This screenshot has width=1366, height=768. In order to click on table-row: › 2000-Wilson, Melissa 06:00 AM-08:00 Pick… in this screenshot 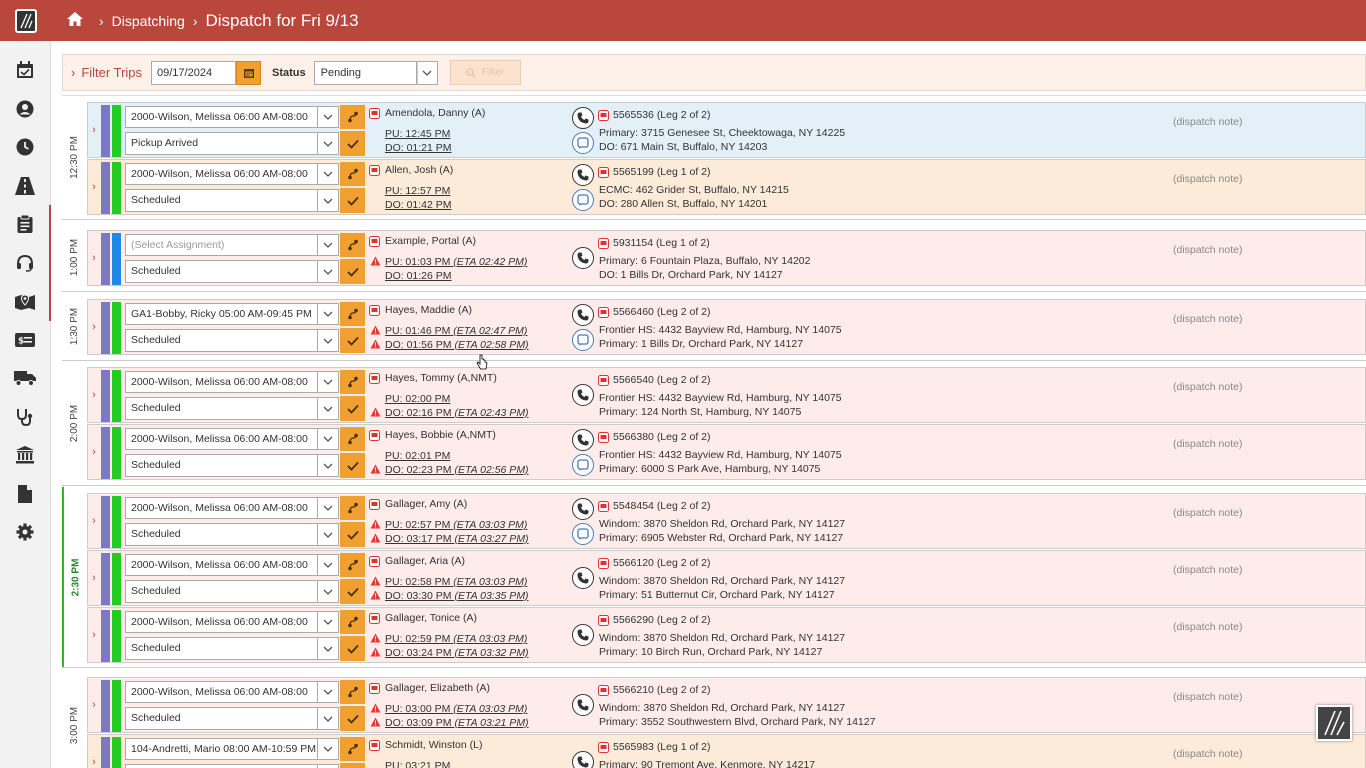, I will do `click(726, 130)`.